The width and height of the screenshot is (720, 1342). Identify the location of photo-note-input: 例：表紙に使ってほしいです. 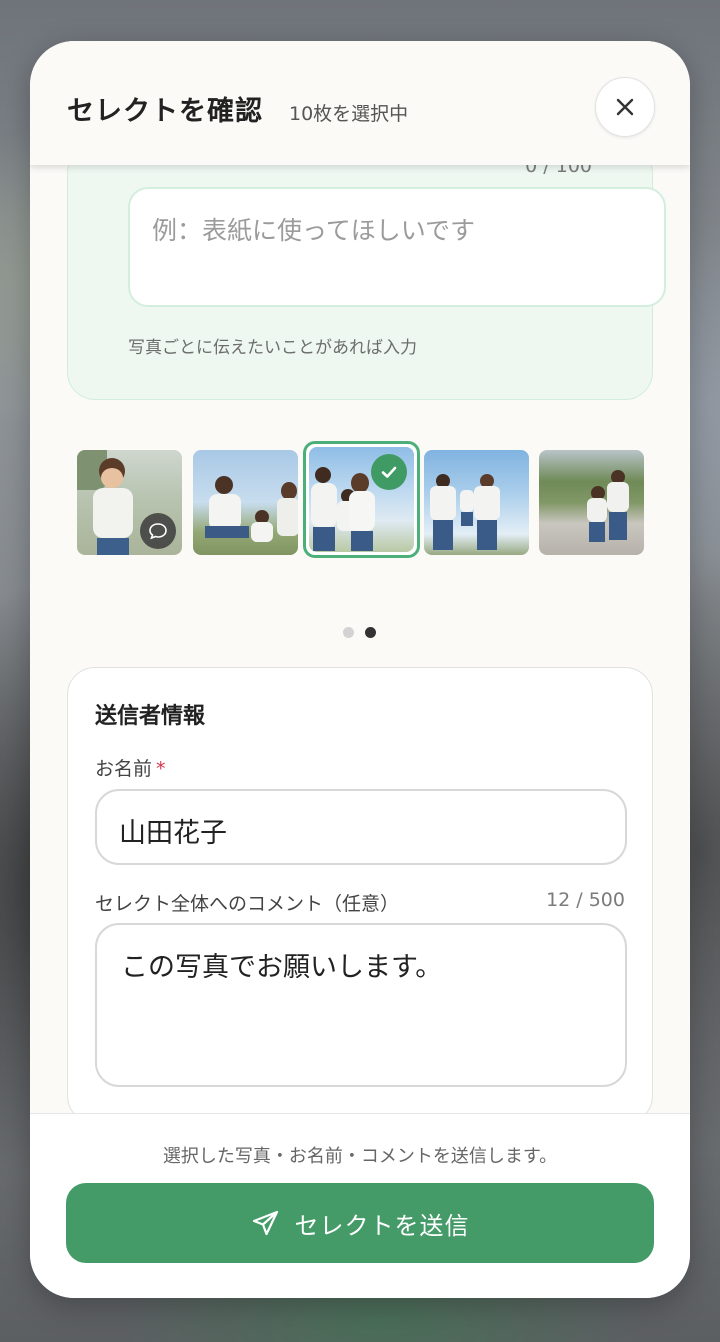
(397, 247).